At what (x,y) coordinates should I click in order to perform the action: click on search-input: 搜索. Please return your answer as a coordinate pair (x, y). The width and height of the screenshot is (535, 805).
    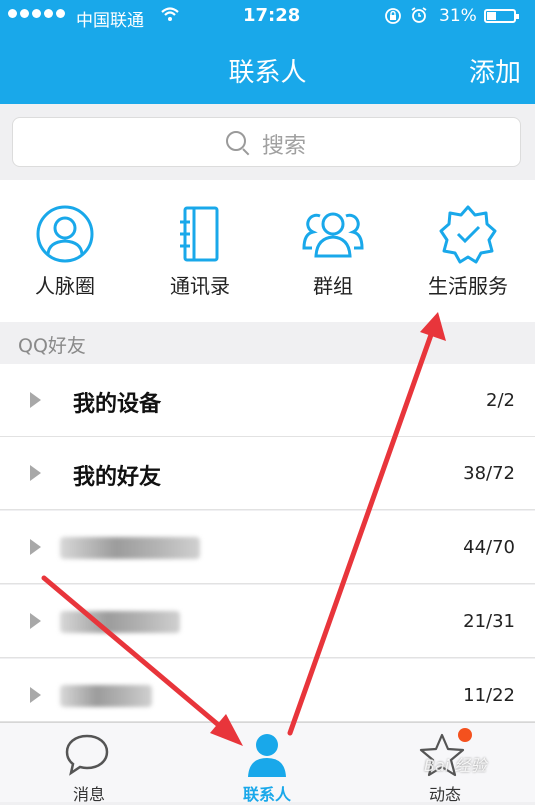
    Looking at the image, I should click on (266, 142).